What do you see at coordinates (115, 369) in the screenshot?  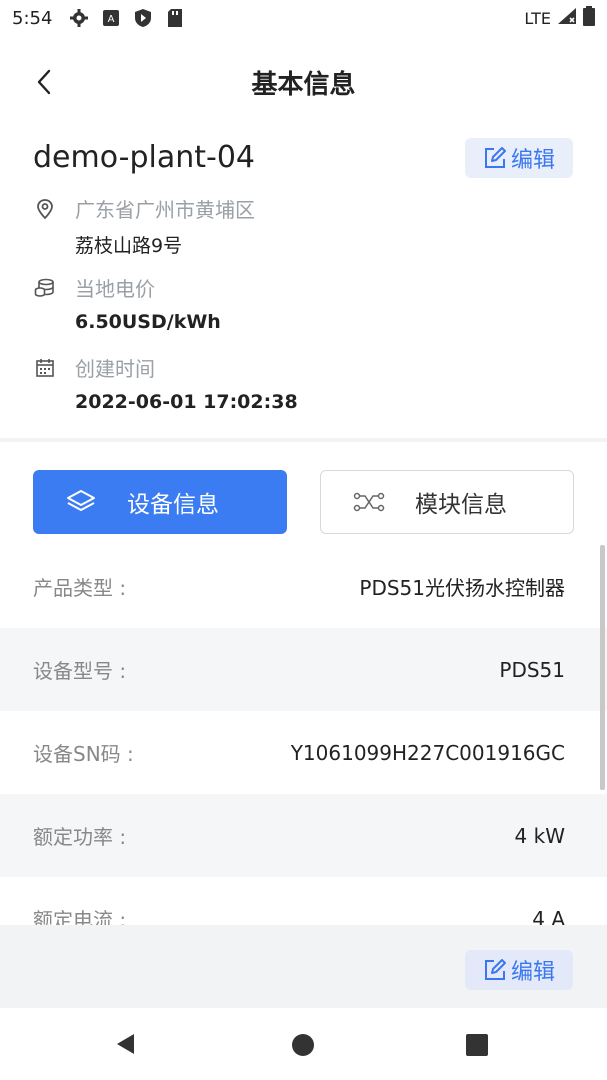 I see `created-label: 创建时间` at bounding box center [115, 369].